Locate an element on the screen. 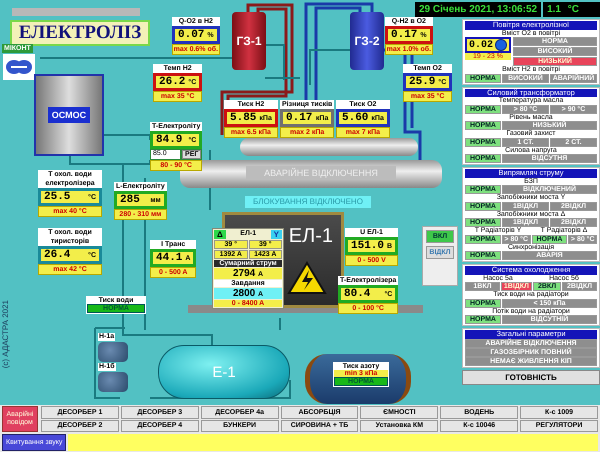  equipment-label: ОСМОС is located at coordinates (69, 115).